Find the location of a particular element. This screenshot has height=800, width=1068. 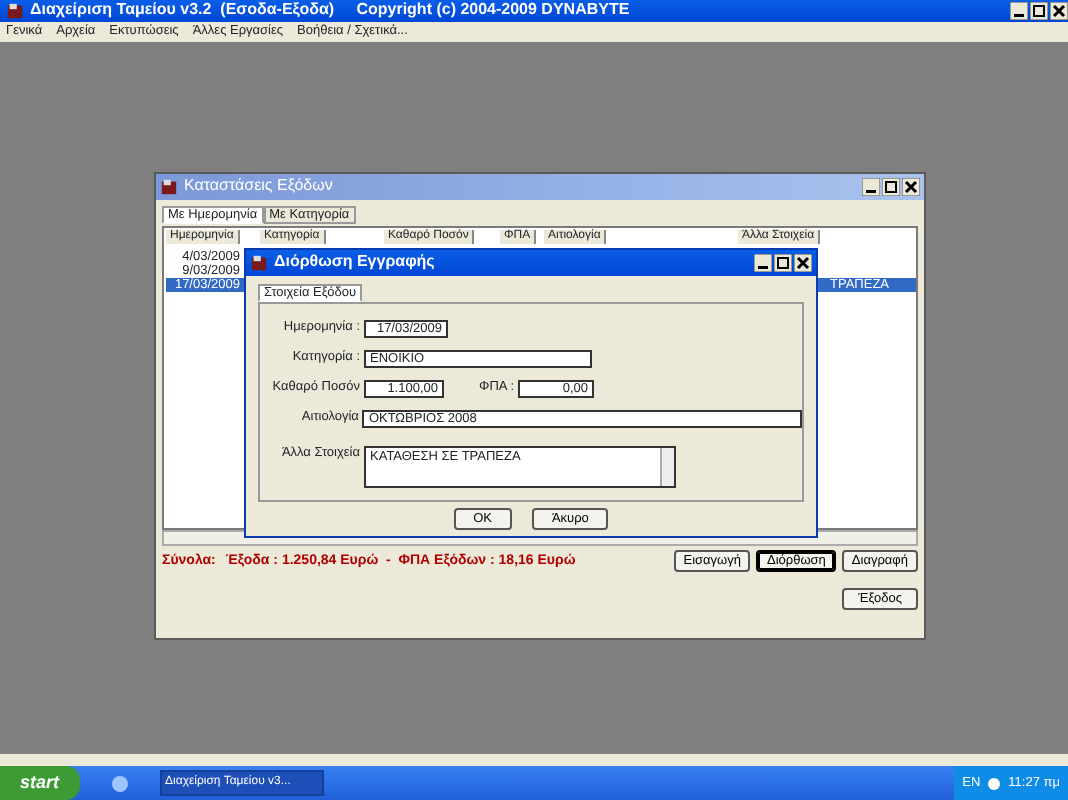

window-title: Καταστάσεις Εξόδων is located at coordinates (258, 187).